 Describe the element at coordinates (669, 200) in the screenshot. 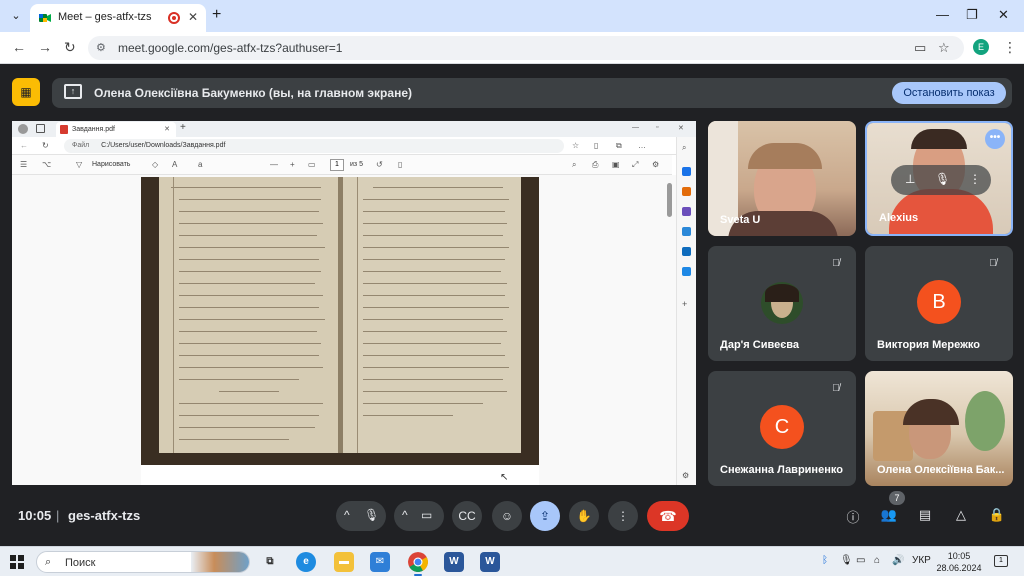

I see `pdf-scrollbar` at that location.